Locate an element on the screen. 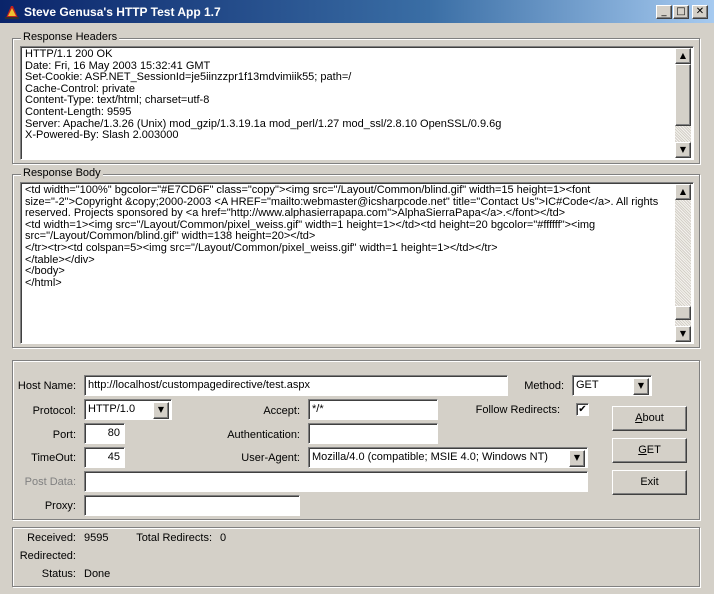 This screenshot has height=594, width=714. response-headers-scrollbar: ▲ ▼ is located at coordinates (683, 103).